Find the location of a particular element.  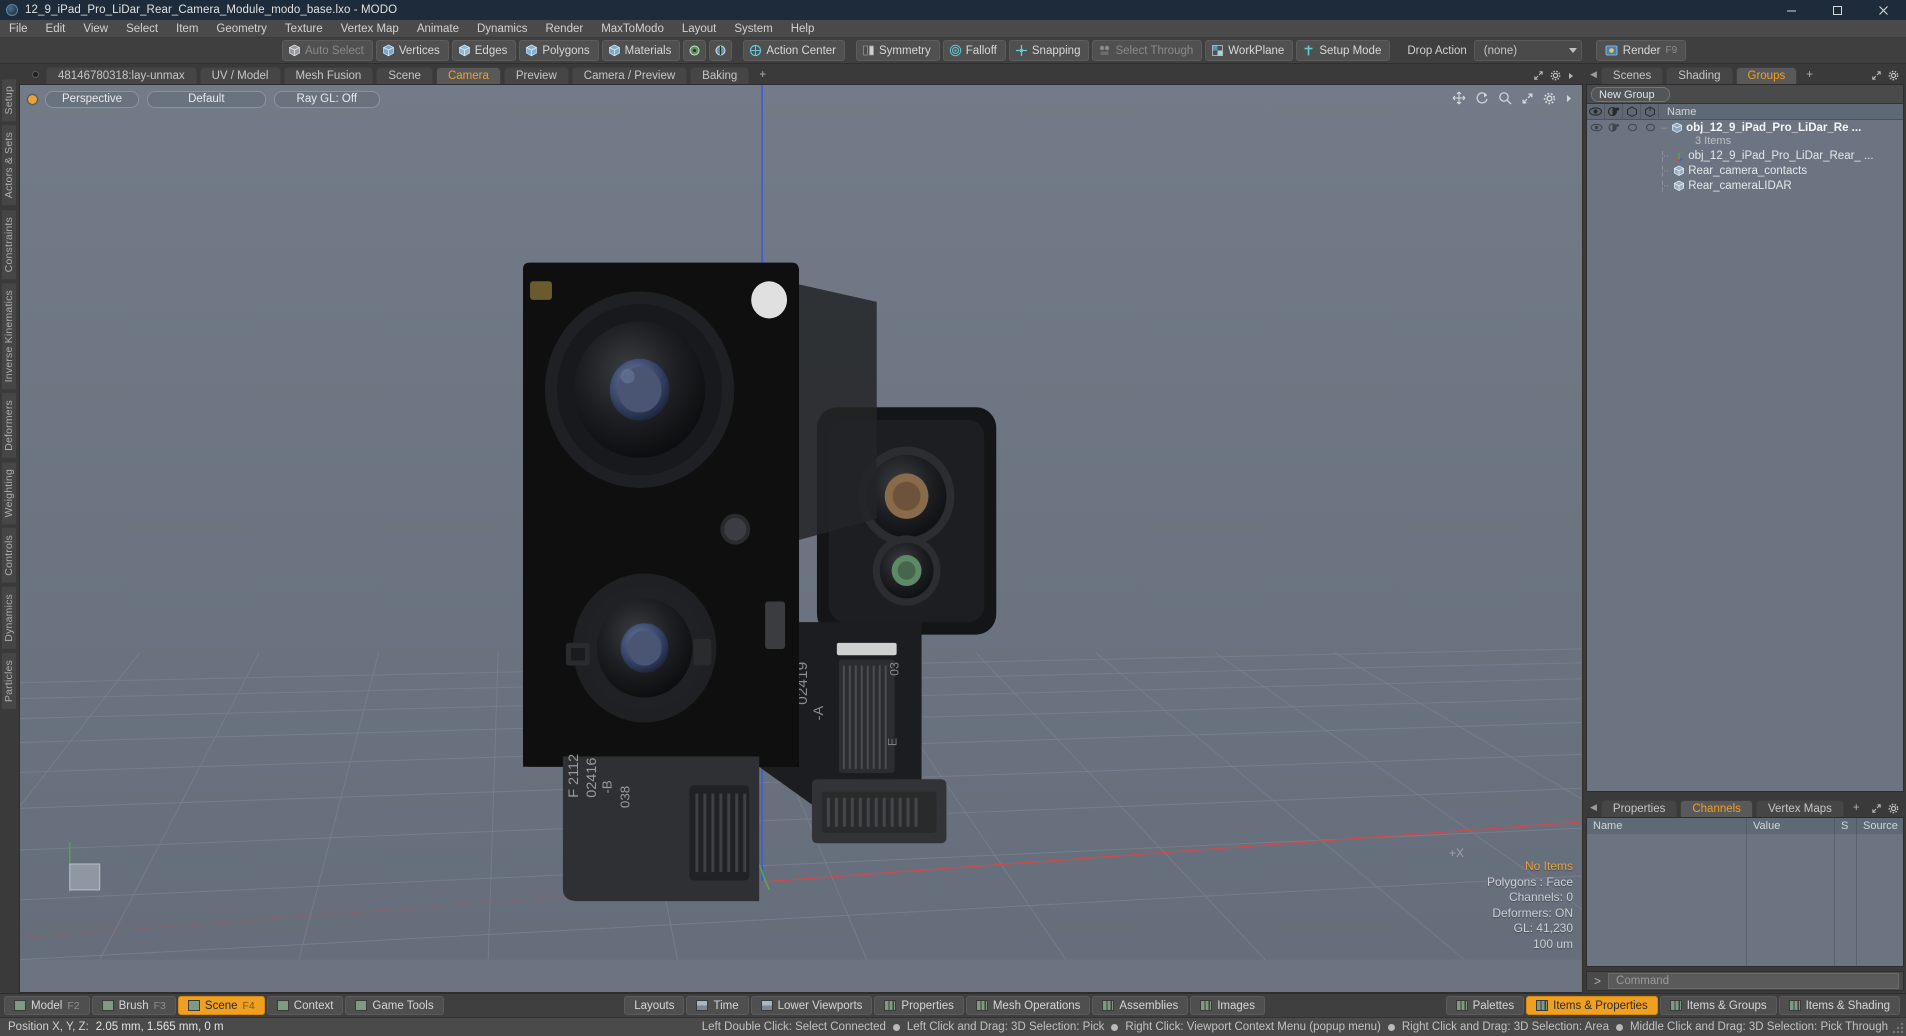

groups-tab-add-button: + is located at coordinates (1809, 75).